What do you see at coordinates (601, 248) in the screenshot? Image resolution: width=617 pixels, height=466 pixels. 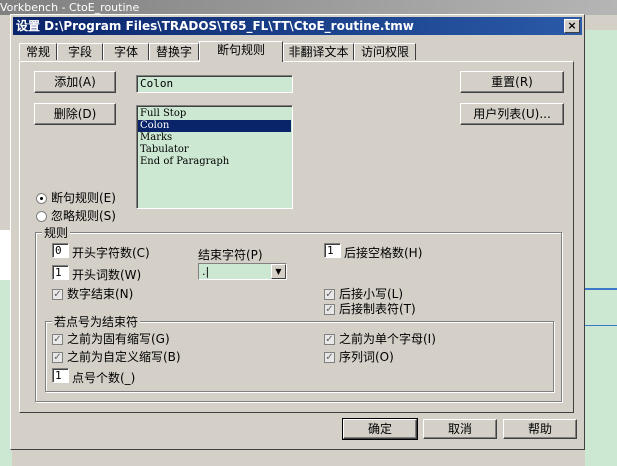 I see `background-panel` at bounding box center [601, 248].